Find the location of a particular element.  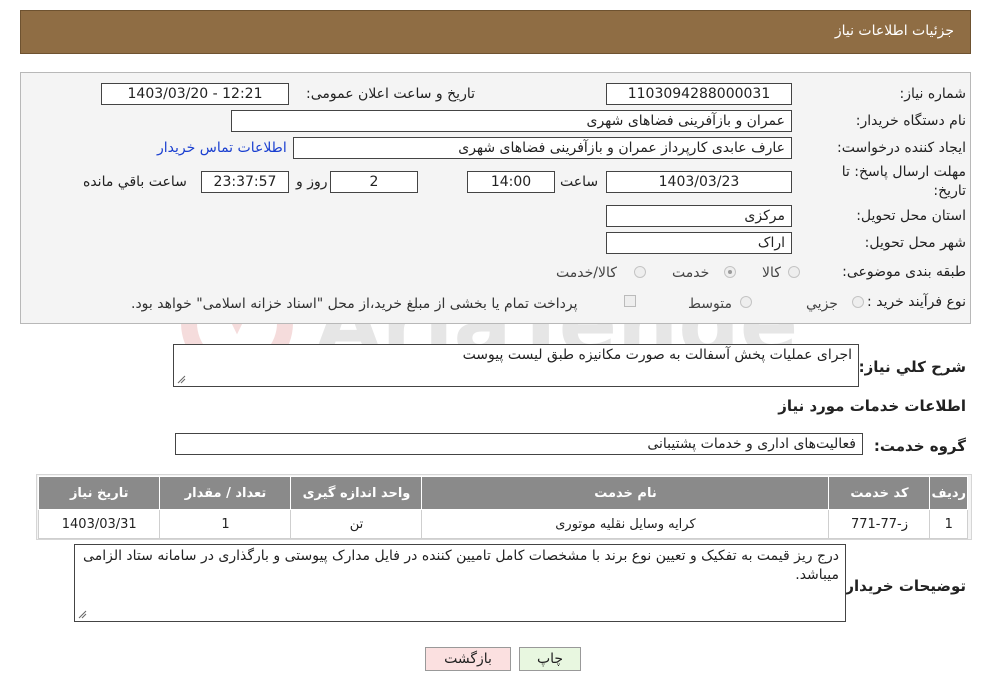

buyer-contact-link: اطلاعات تماس خریدار is located at coordinates (222, 148).